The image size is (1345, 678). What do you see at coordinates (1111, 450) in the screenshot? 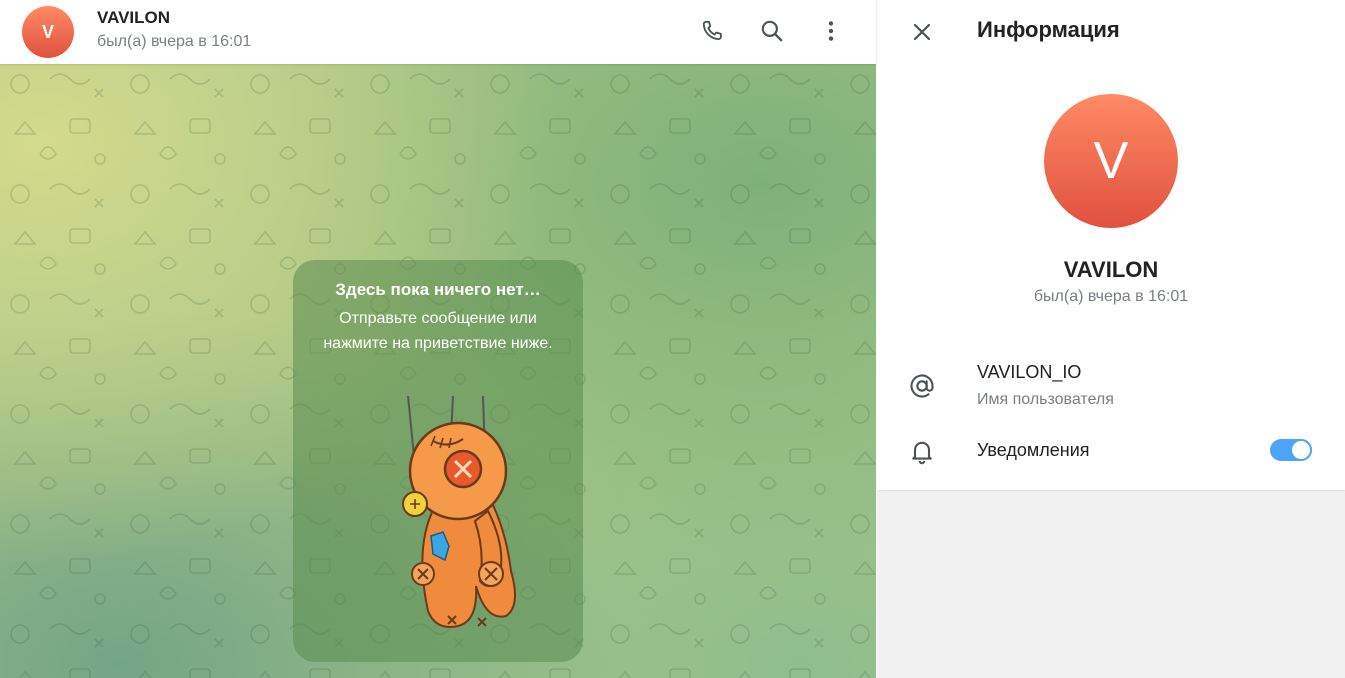
I see `notifications-row: Уведомления` at bounding box center [1111, 450].